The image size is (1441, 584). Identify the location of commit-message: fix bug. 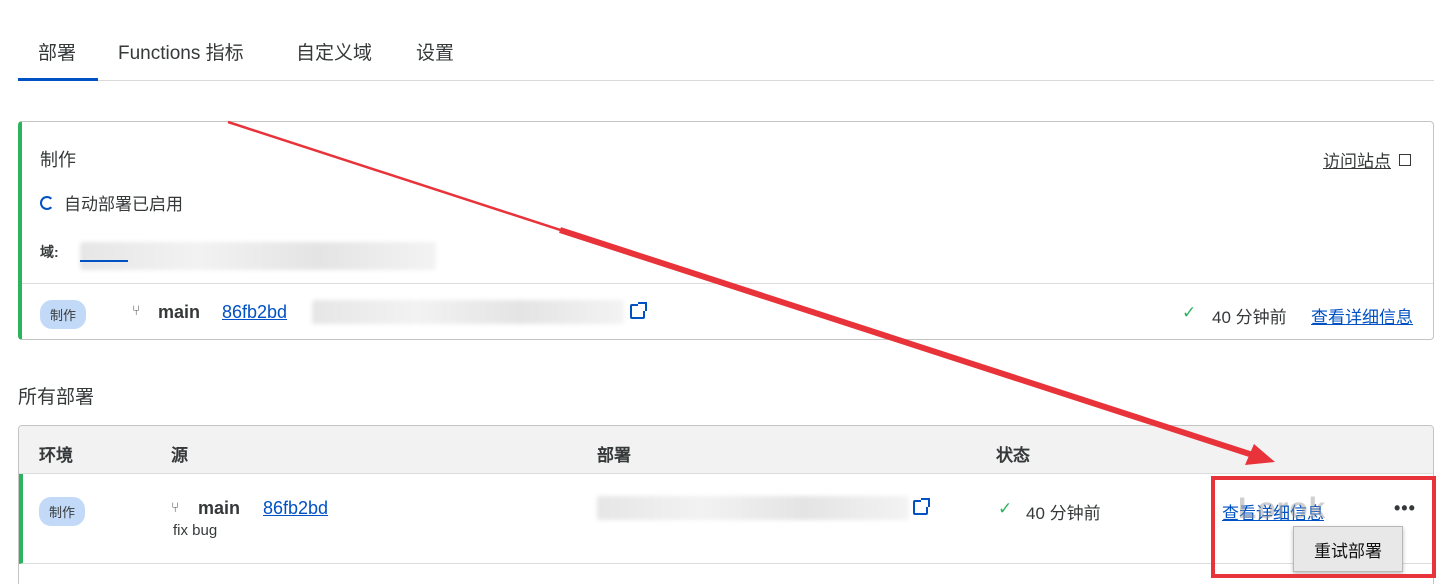
(195, 530).